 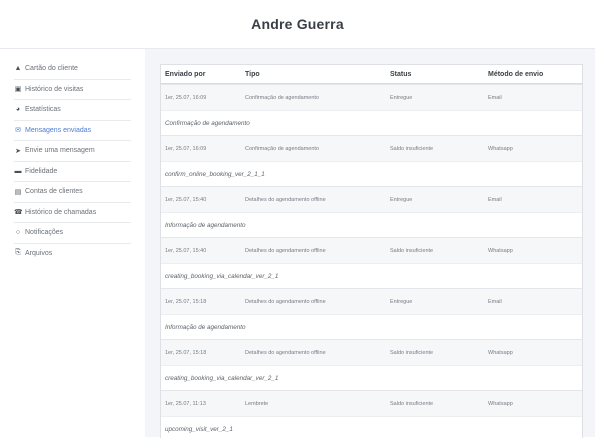 I want to click on phone-icon: ☎, so click(x=18, y=213).